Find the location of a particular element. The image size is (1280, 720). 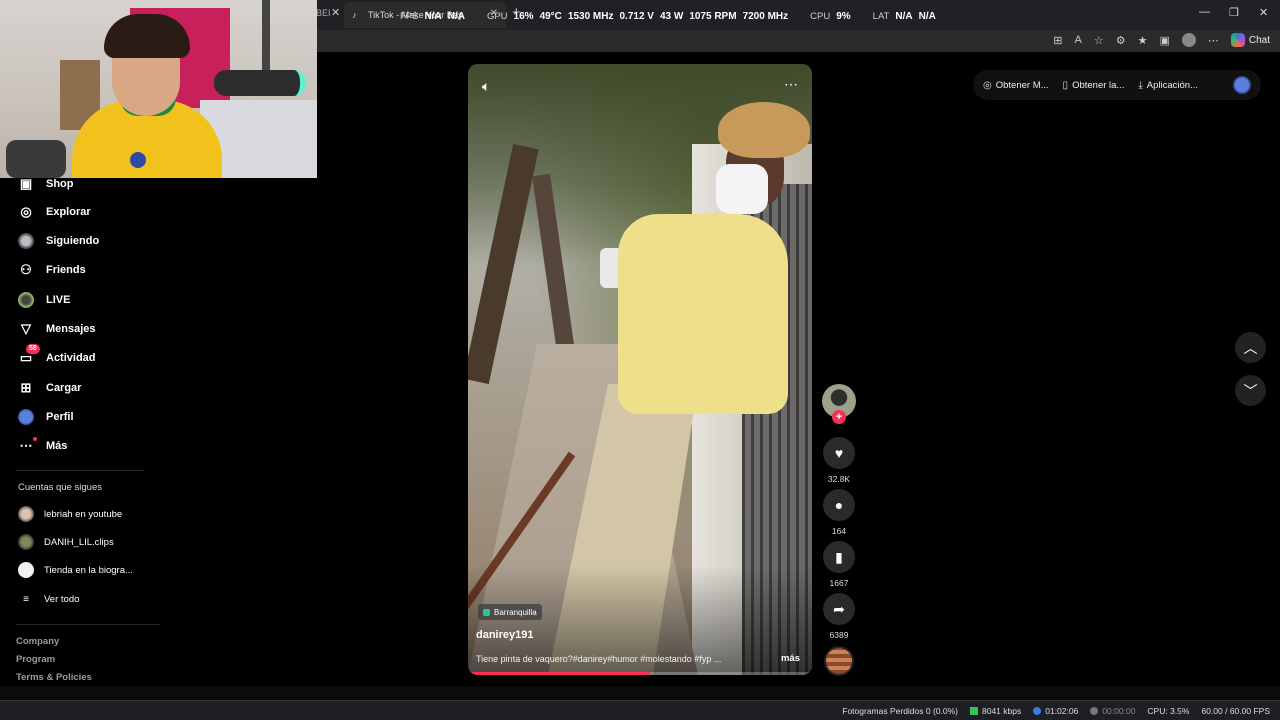

copilot-icon is located at coordinates (1237, 40).